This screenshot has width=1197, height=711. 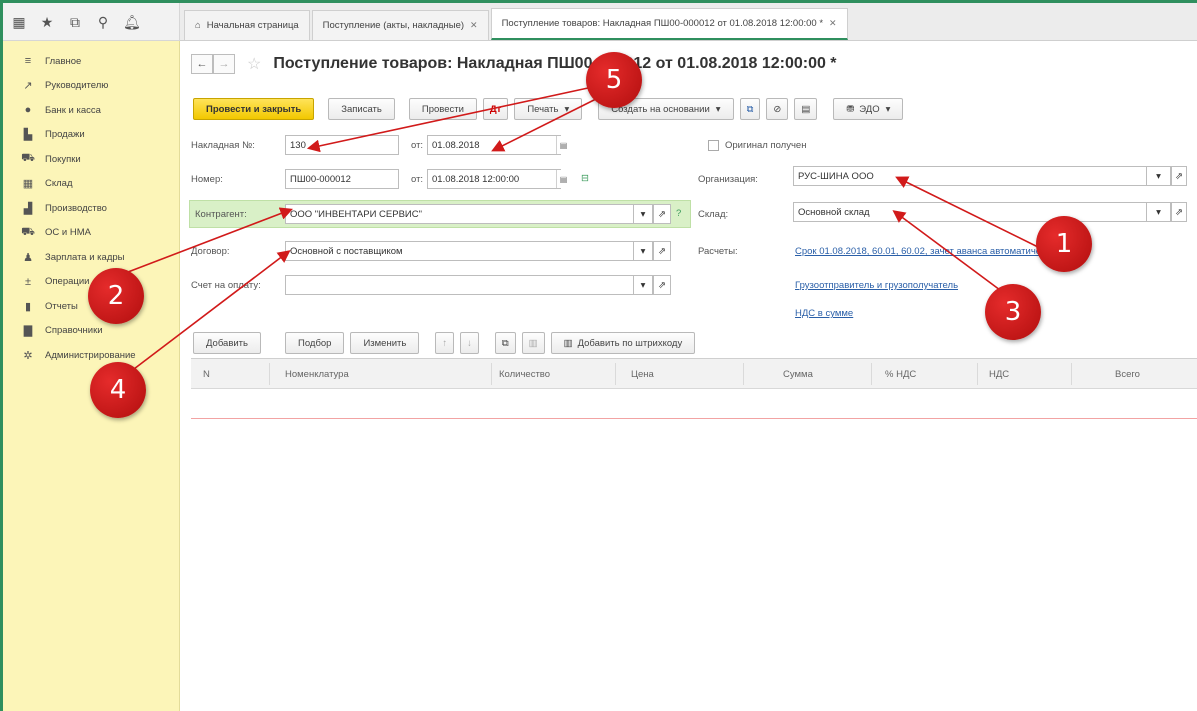 I want to click on sidebar-item-warehouse: ▦ Склад, so click(x=91, y=184).